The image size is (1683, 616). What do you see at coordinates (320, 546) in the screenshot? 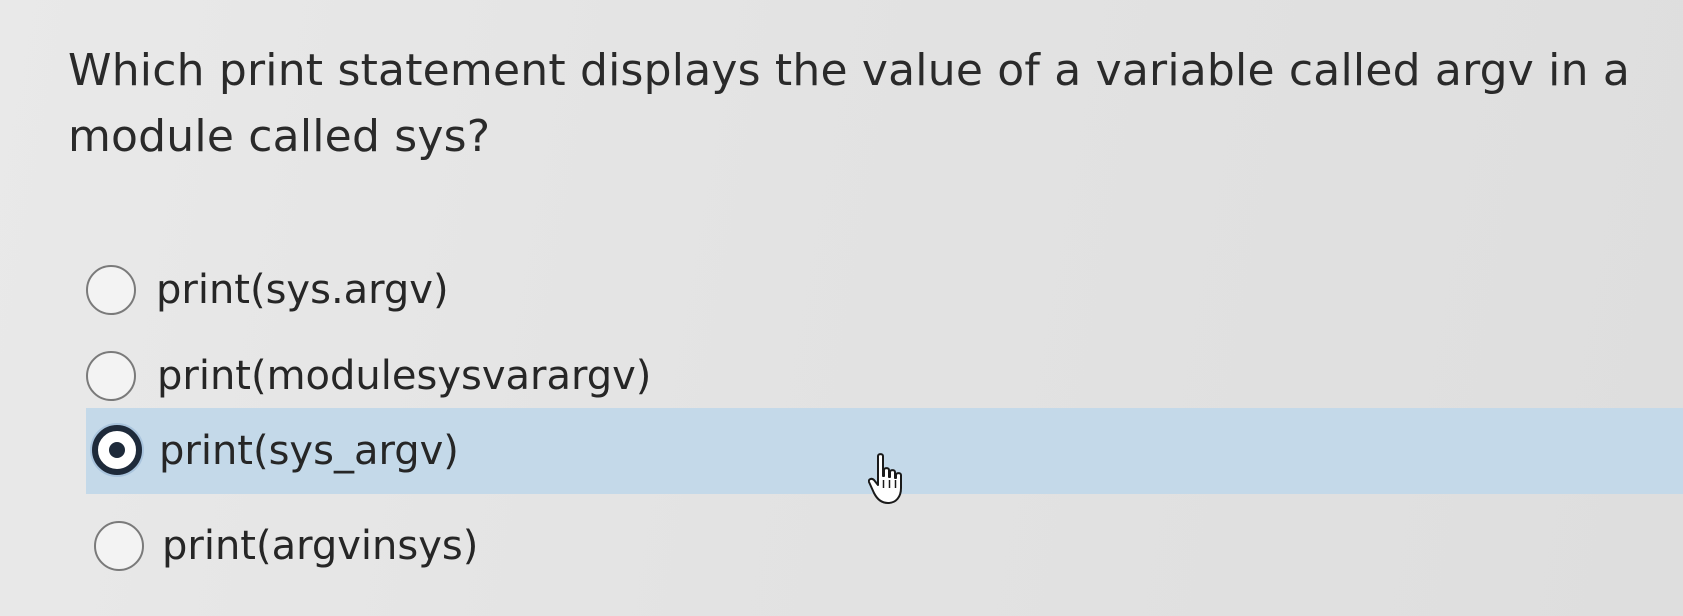
I see `option-label: print(argvinsys)` at bounding box center [320, 546].